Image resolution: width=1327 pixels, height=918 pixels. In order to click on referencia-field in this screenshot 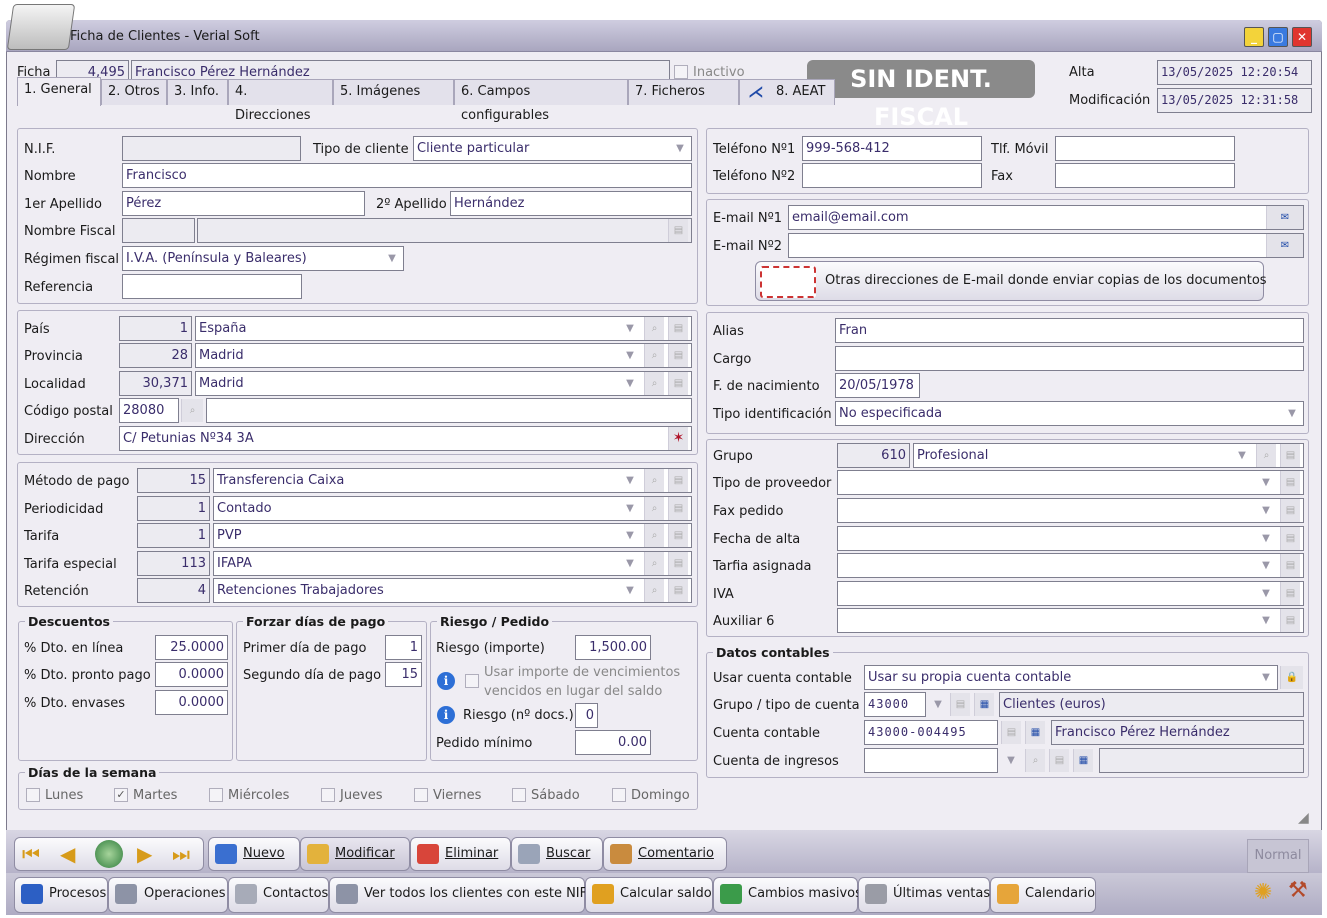, I will do `click(212, 286)`.